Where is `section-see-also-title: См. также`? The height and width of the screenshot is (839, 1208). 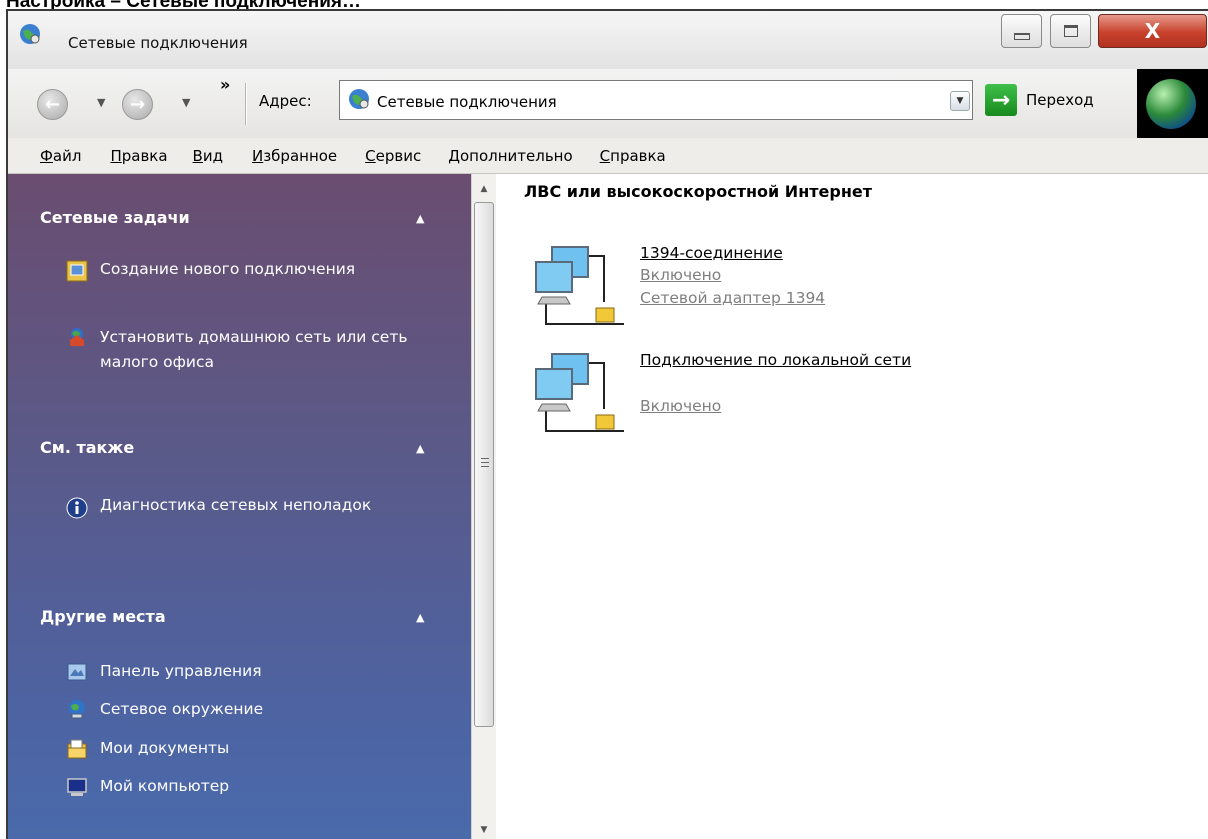 section-see-also-title: См. также is located at coordinates (87, 447).